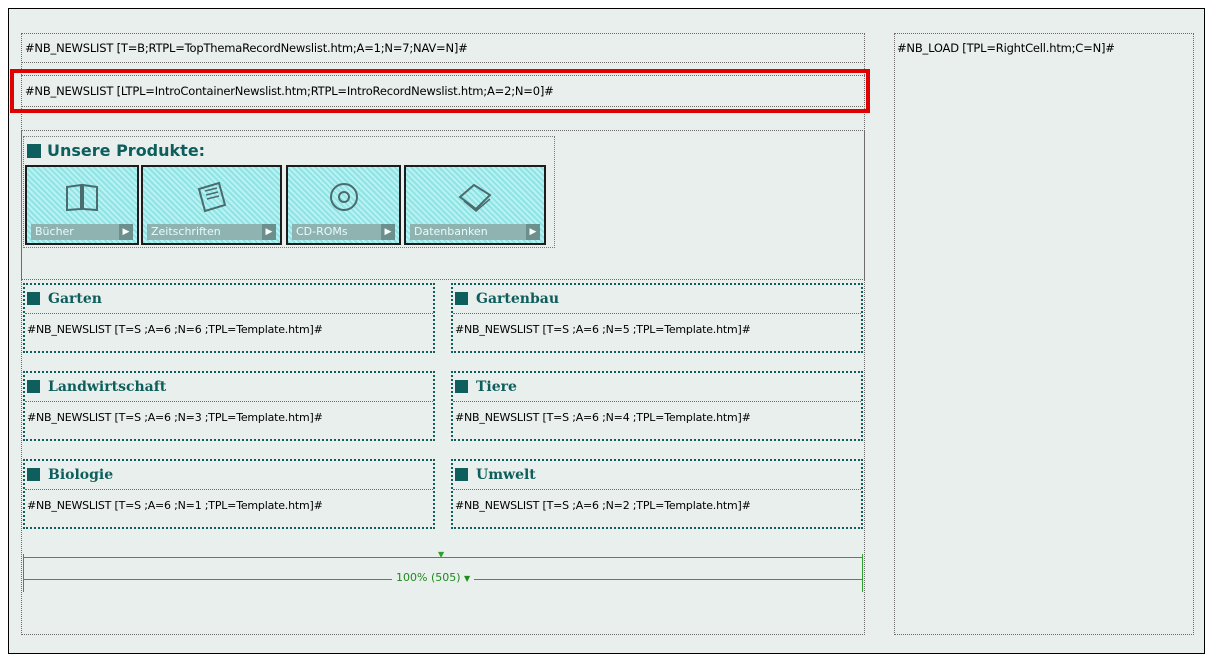 This screenshot has height=662, width=1213. What do you see at coordinates (322, 231) in the screenshot?
I see `tile-label: CD-ROMs` at bounding box center [322, 231].